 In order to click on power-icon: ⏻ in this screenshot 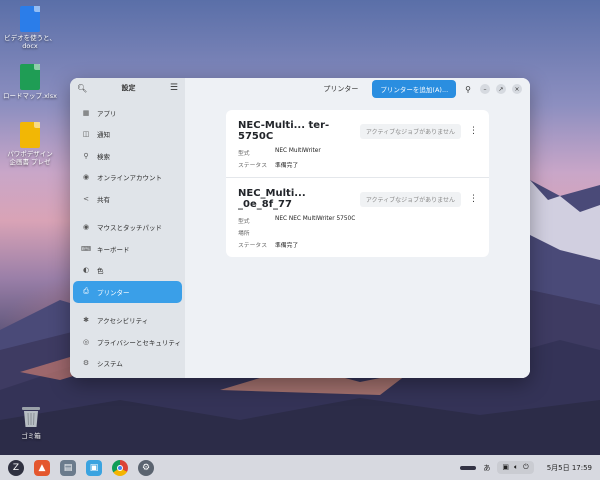, I will do `click(526, 467)`.